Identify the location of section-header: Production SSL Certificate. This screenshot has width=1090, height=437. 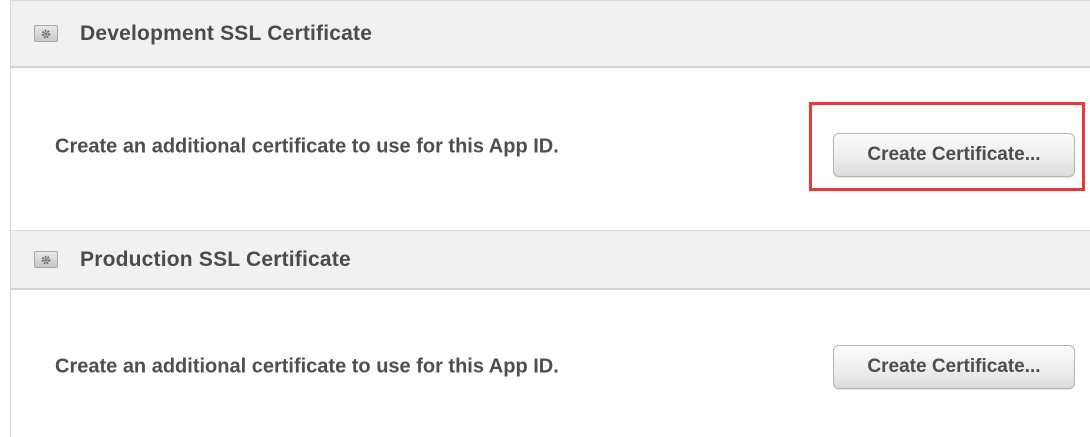
(550, 260).